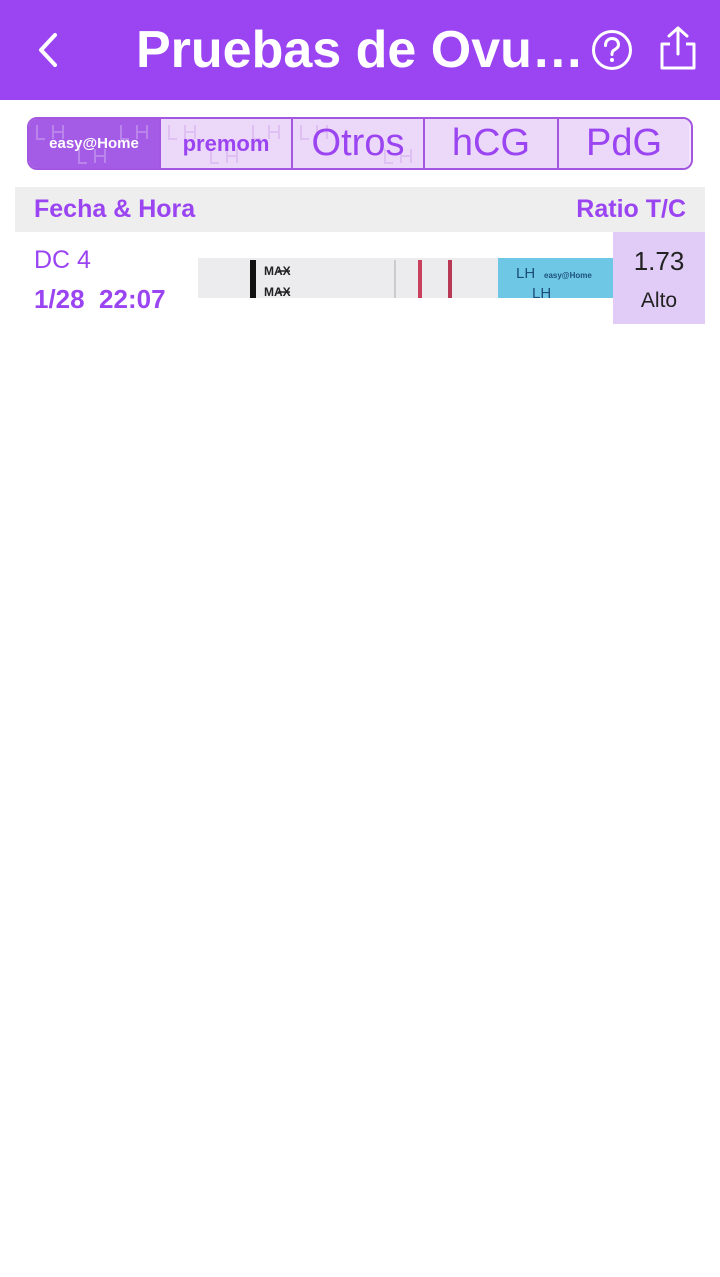 This screenshot has height=1277, width=720. Describe the element at coordinates (659, 261) in the screenshot. I see `ratio-value: 1.73` at that location.